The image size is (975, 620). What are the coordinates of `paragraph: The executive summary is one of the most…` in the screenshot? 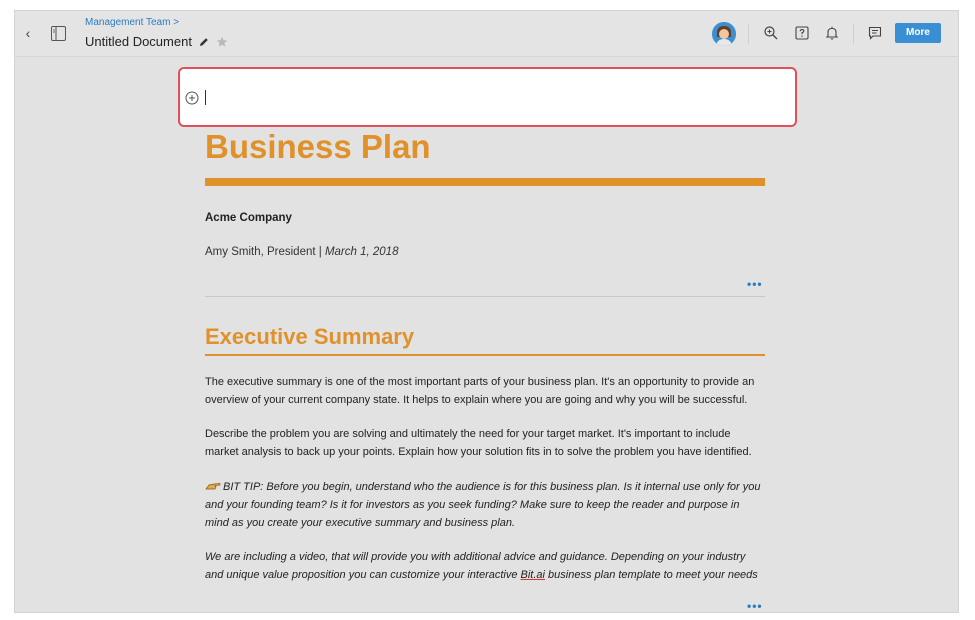 It's located at (485, 391).